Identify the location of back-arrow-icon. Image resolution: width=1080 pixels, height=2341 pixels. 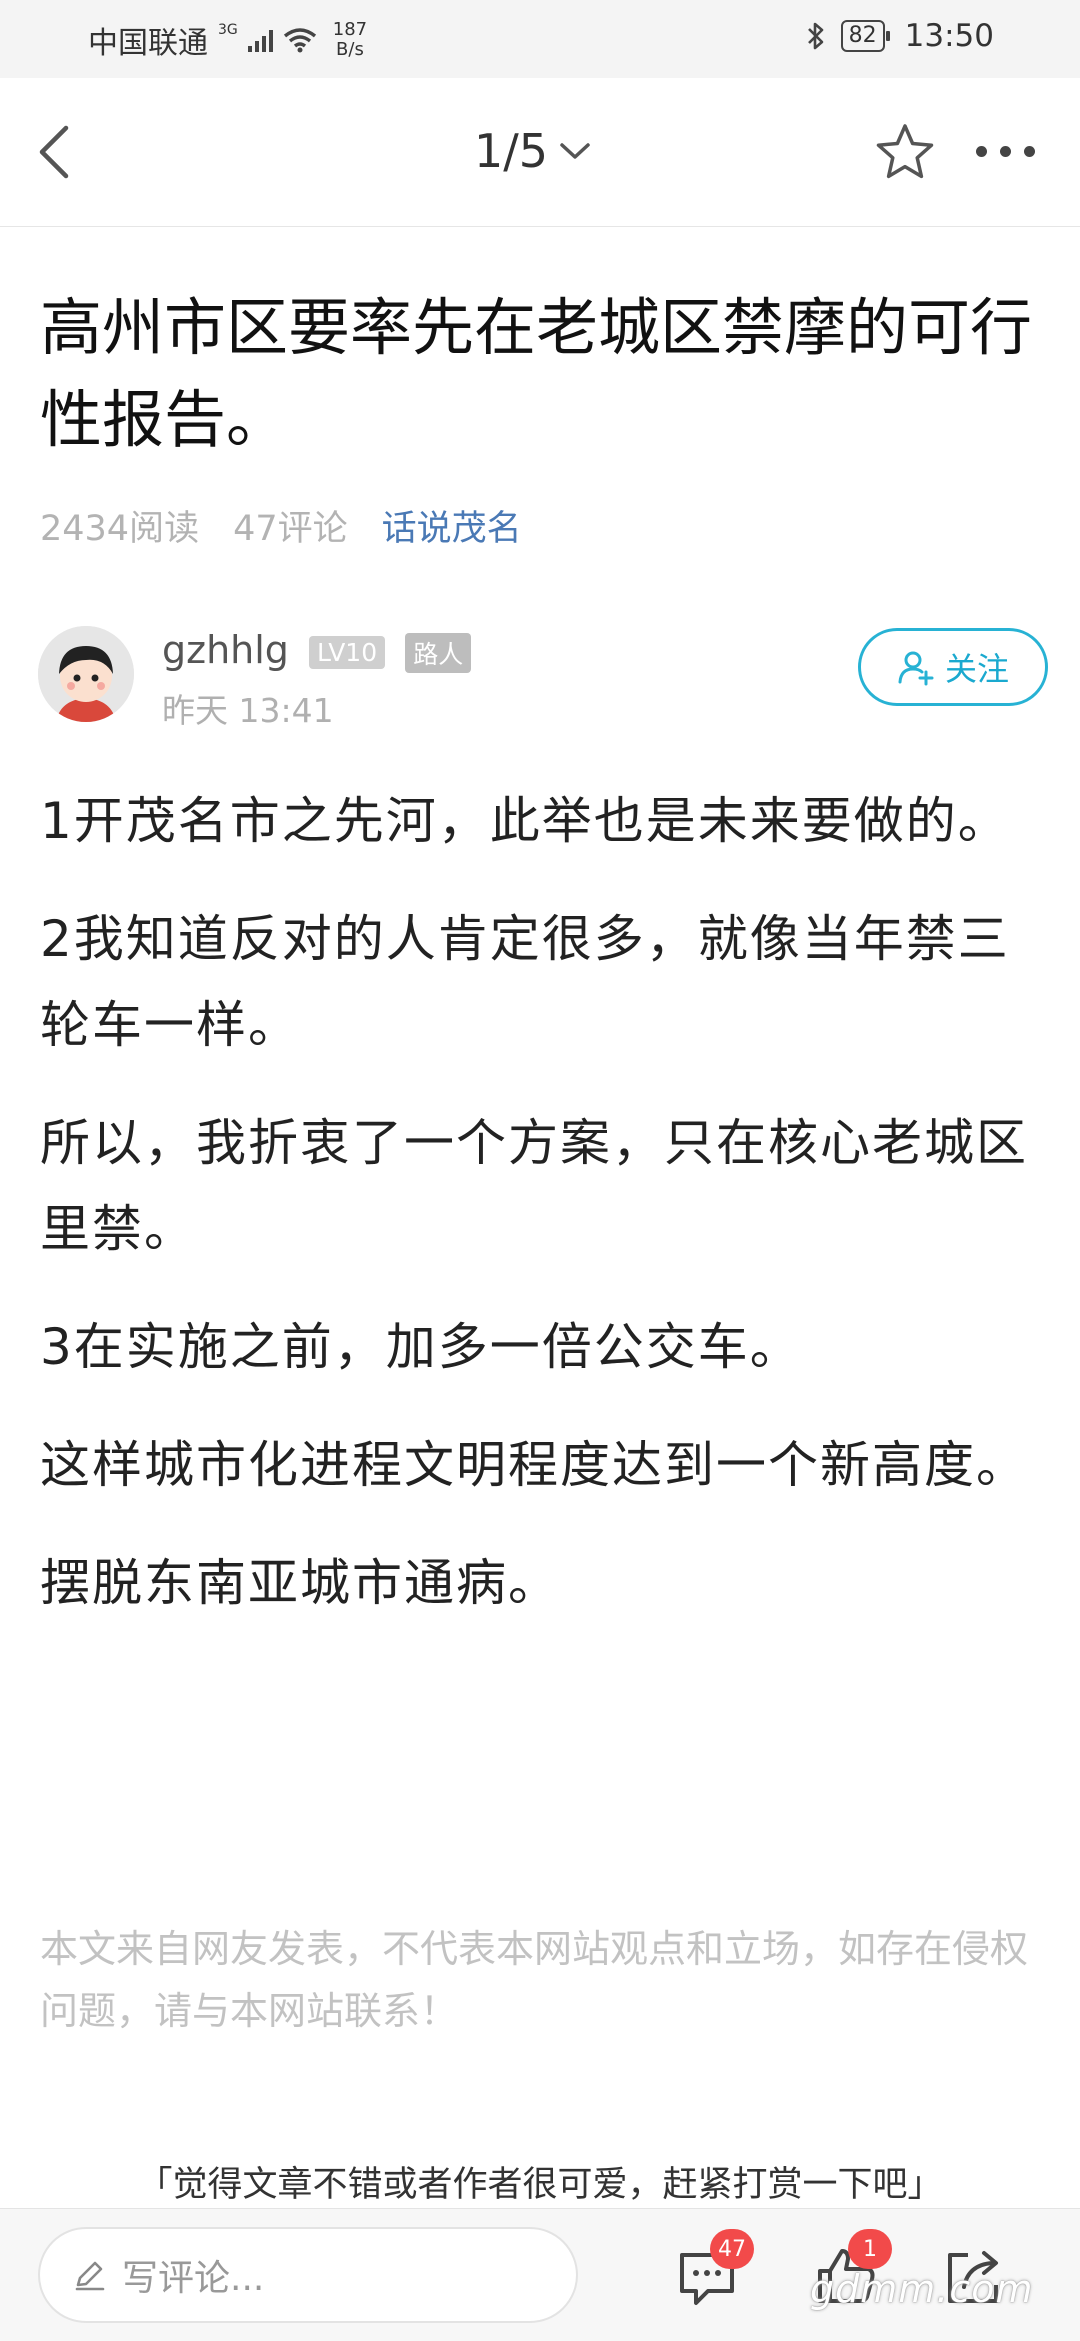
(58, 152).